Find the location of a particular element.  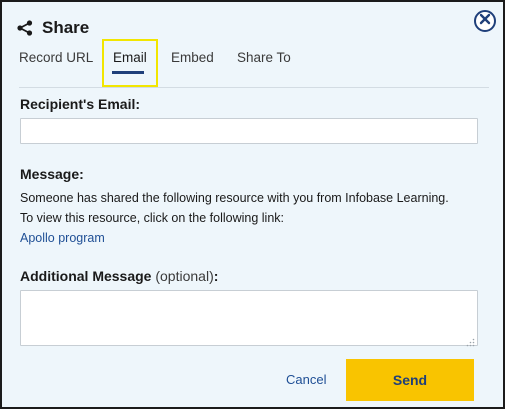

tab-record-url: Record URL is located at coordinates (56, 57).